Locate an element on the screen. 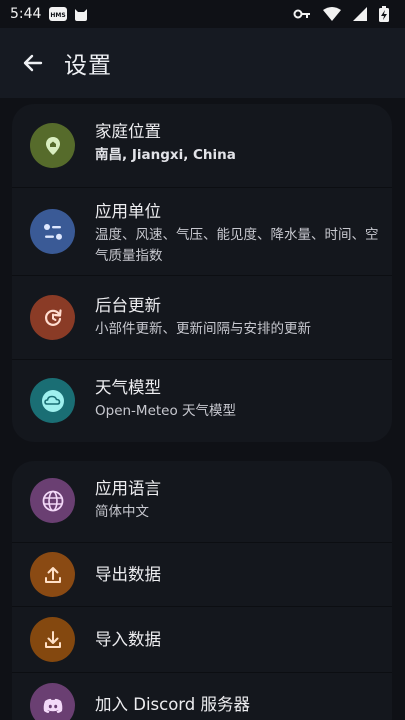 The image size is (405, 720). vpn-key-icon is located at coordinates (302, 14).